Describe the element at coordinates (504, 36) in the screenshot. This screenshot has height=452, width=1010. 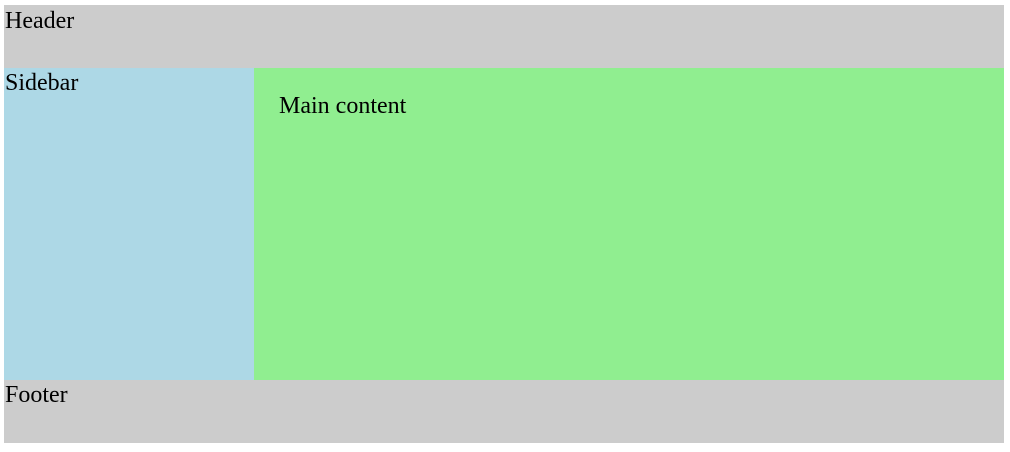
I see `page-header: Header` at that location.